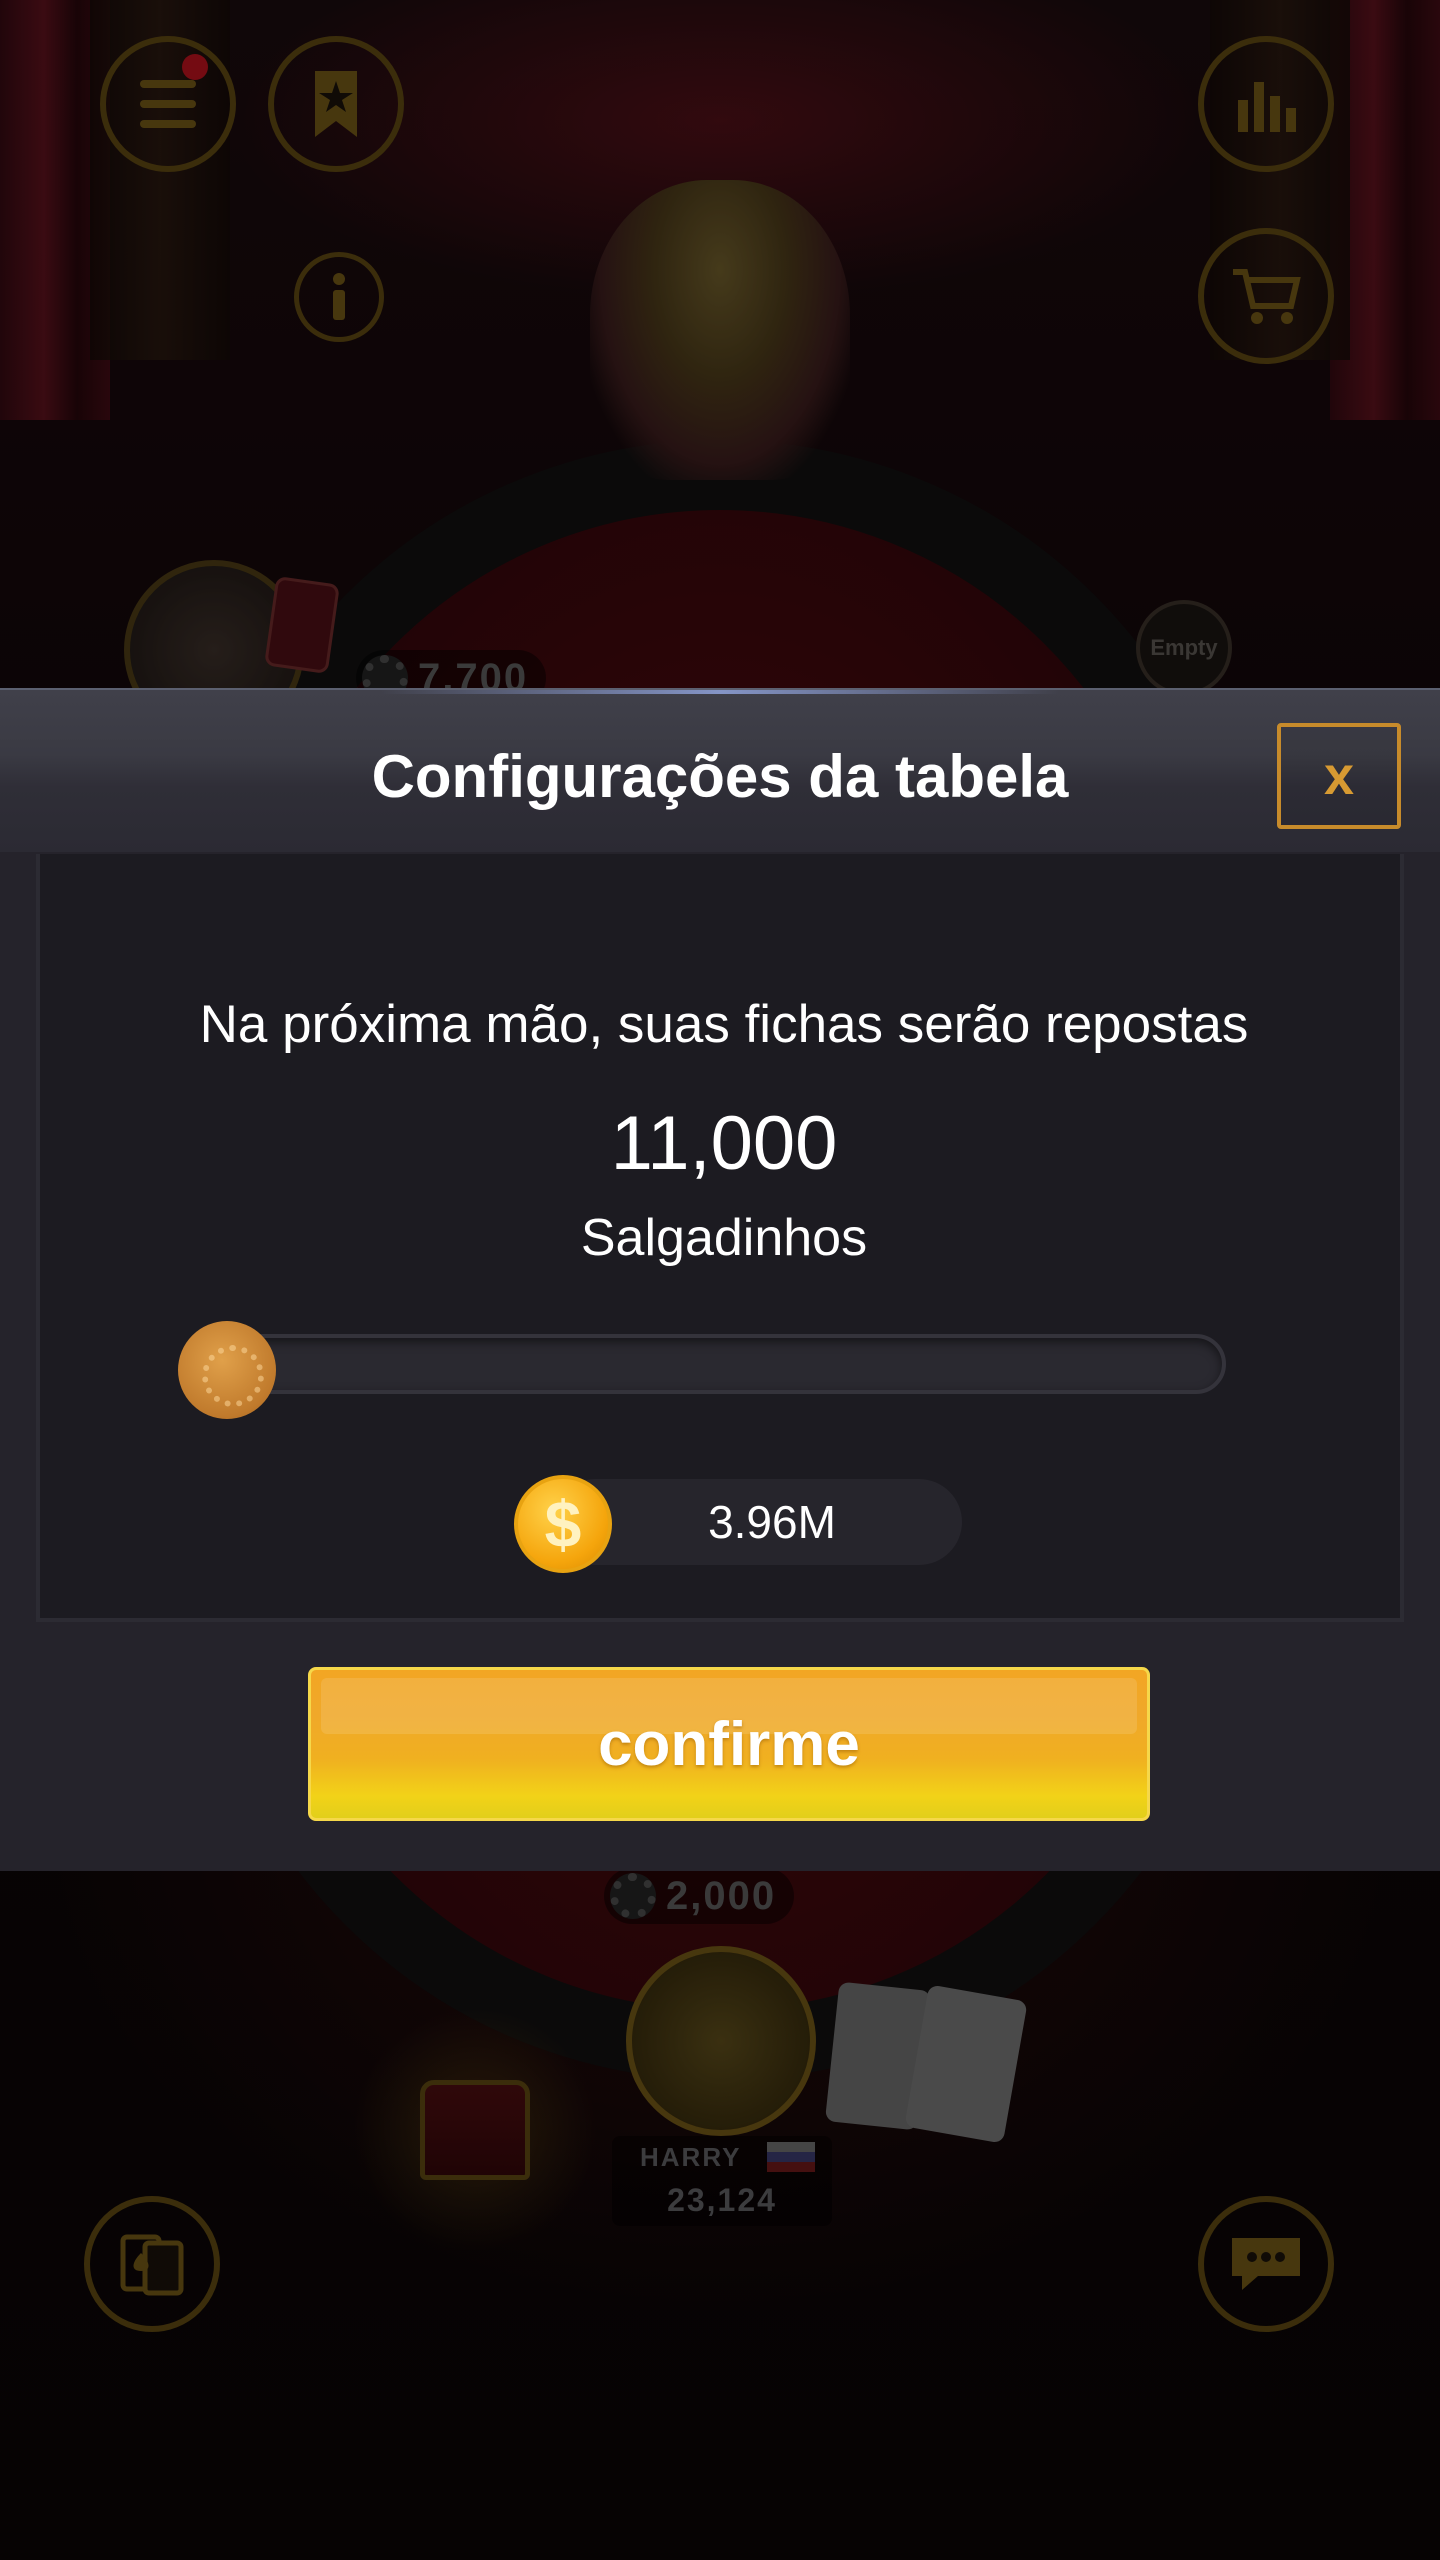 The width and height of the screenshot is (1440, 2560). I want to click on coin-symbol: $, so click(563, 1524).